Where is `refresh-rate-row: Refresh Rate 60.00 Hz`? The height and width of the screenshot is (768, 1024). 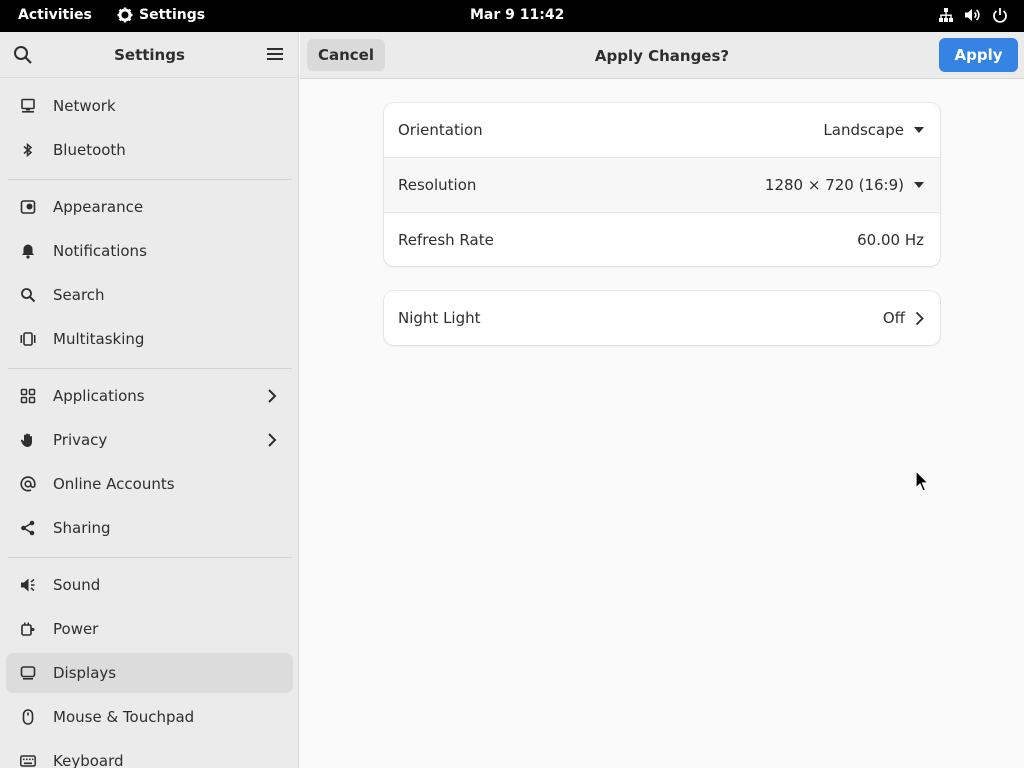 refresh-rate-row: Refresh Rate 60.00 Hz is located at coordinates (662, 239).